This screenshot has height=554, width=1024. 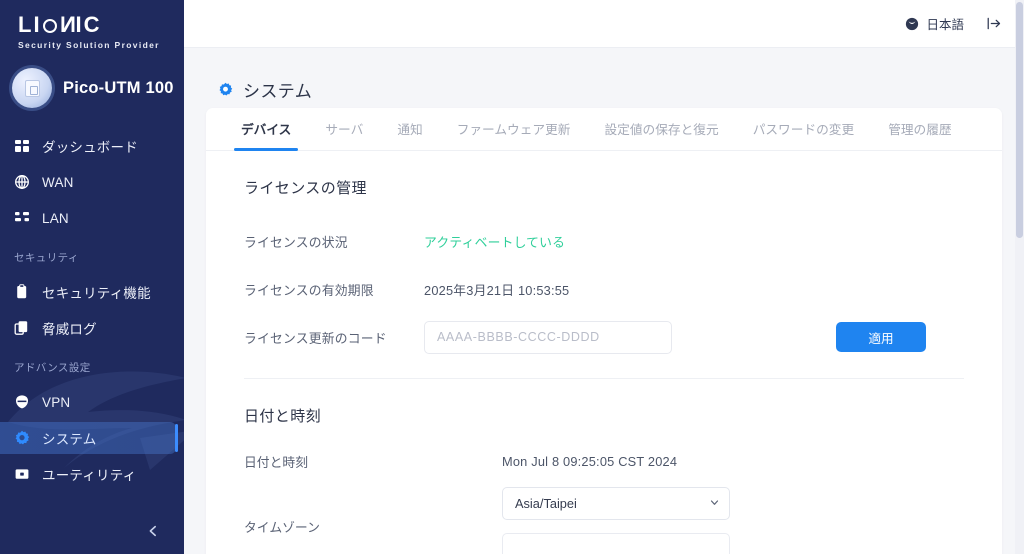 What do you see at coordinates (514, 134) in the screenshot?
I see `tab-firmware-update: ファームウェア更新` at bounding box center [514, 134].